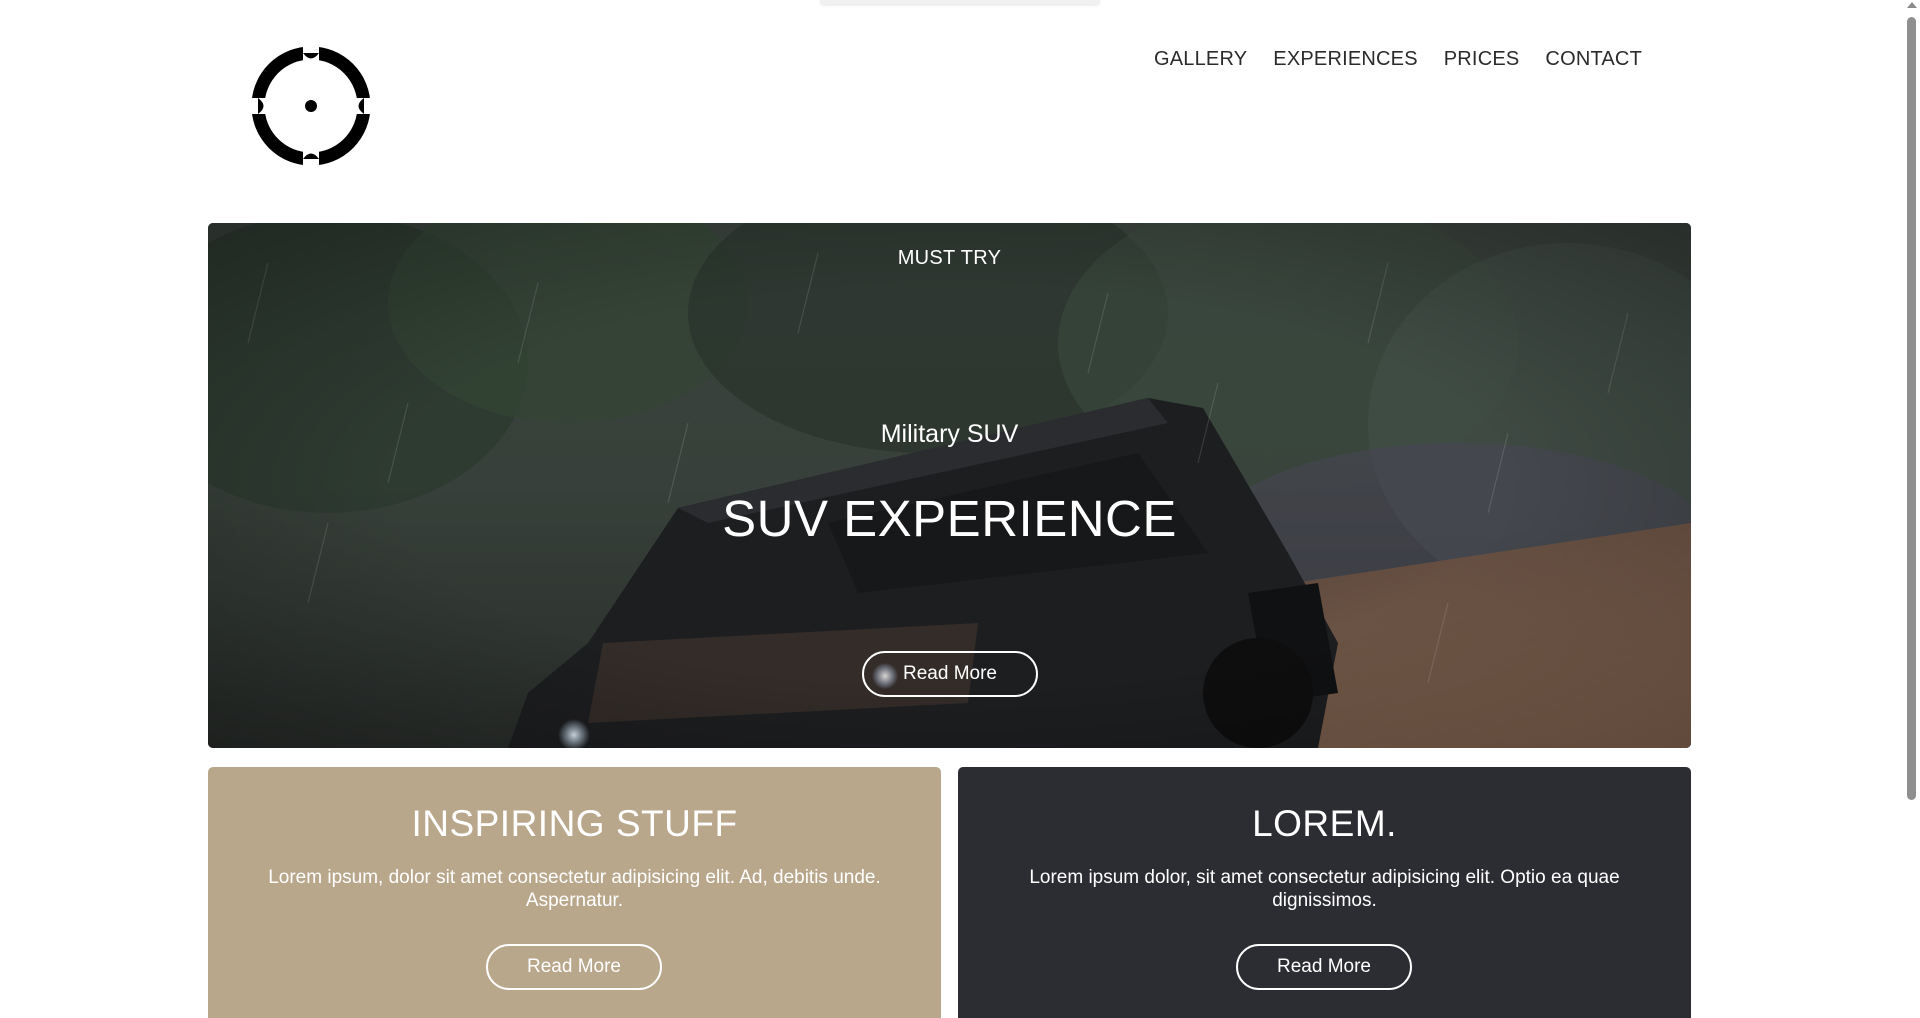 The image size is (1920, 1018). I want to click on hero-subtitle: Military SUV, so click(949, 434).